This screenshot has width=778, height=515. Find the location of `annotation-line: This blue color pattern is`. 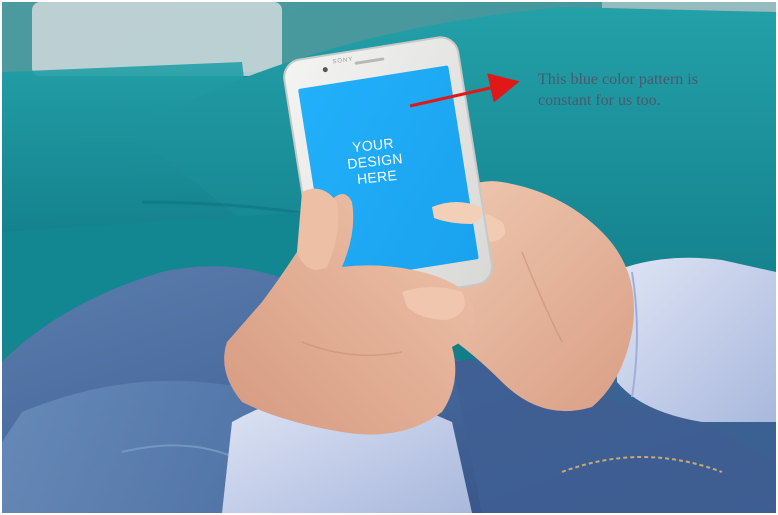

annotation-line: This blue color pattern is is located at coordinates (618, 79).